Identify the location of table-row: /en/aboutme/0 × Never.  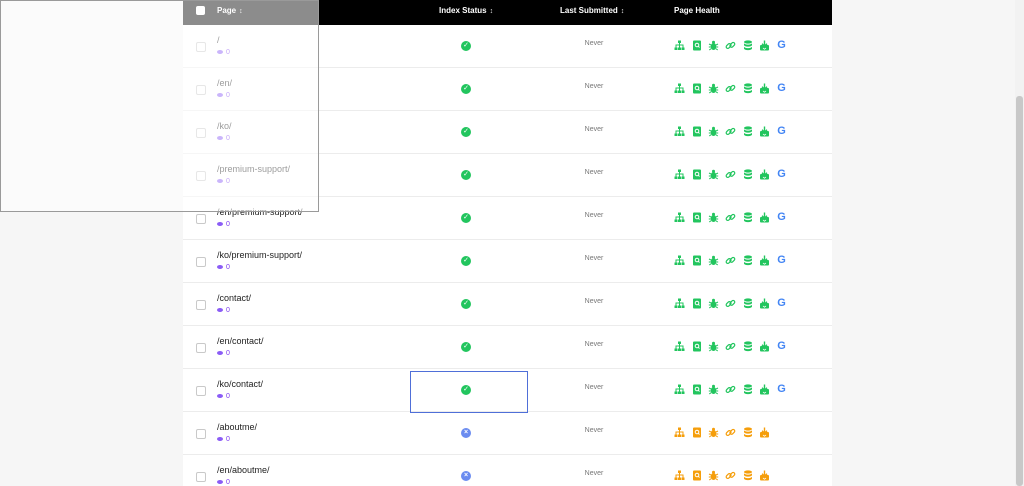
(507, 470).